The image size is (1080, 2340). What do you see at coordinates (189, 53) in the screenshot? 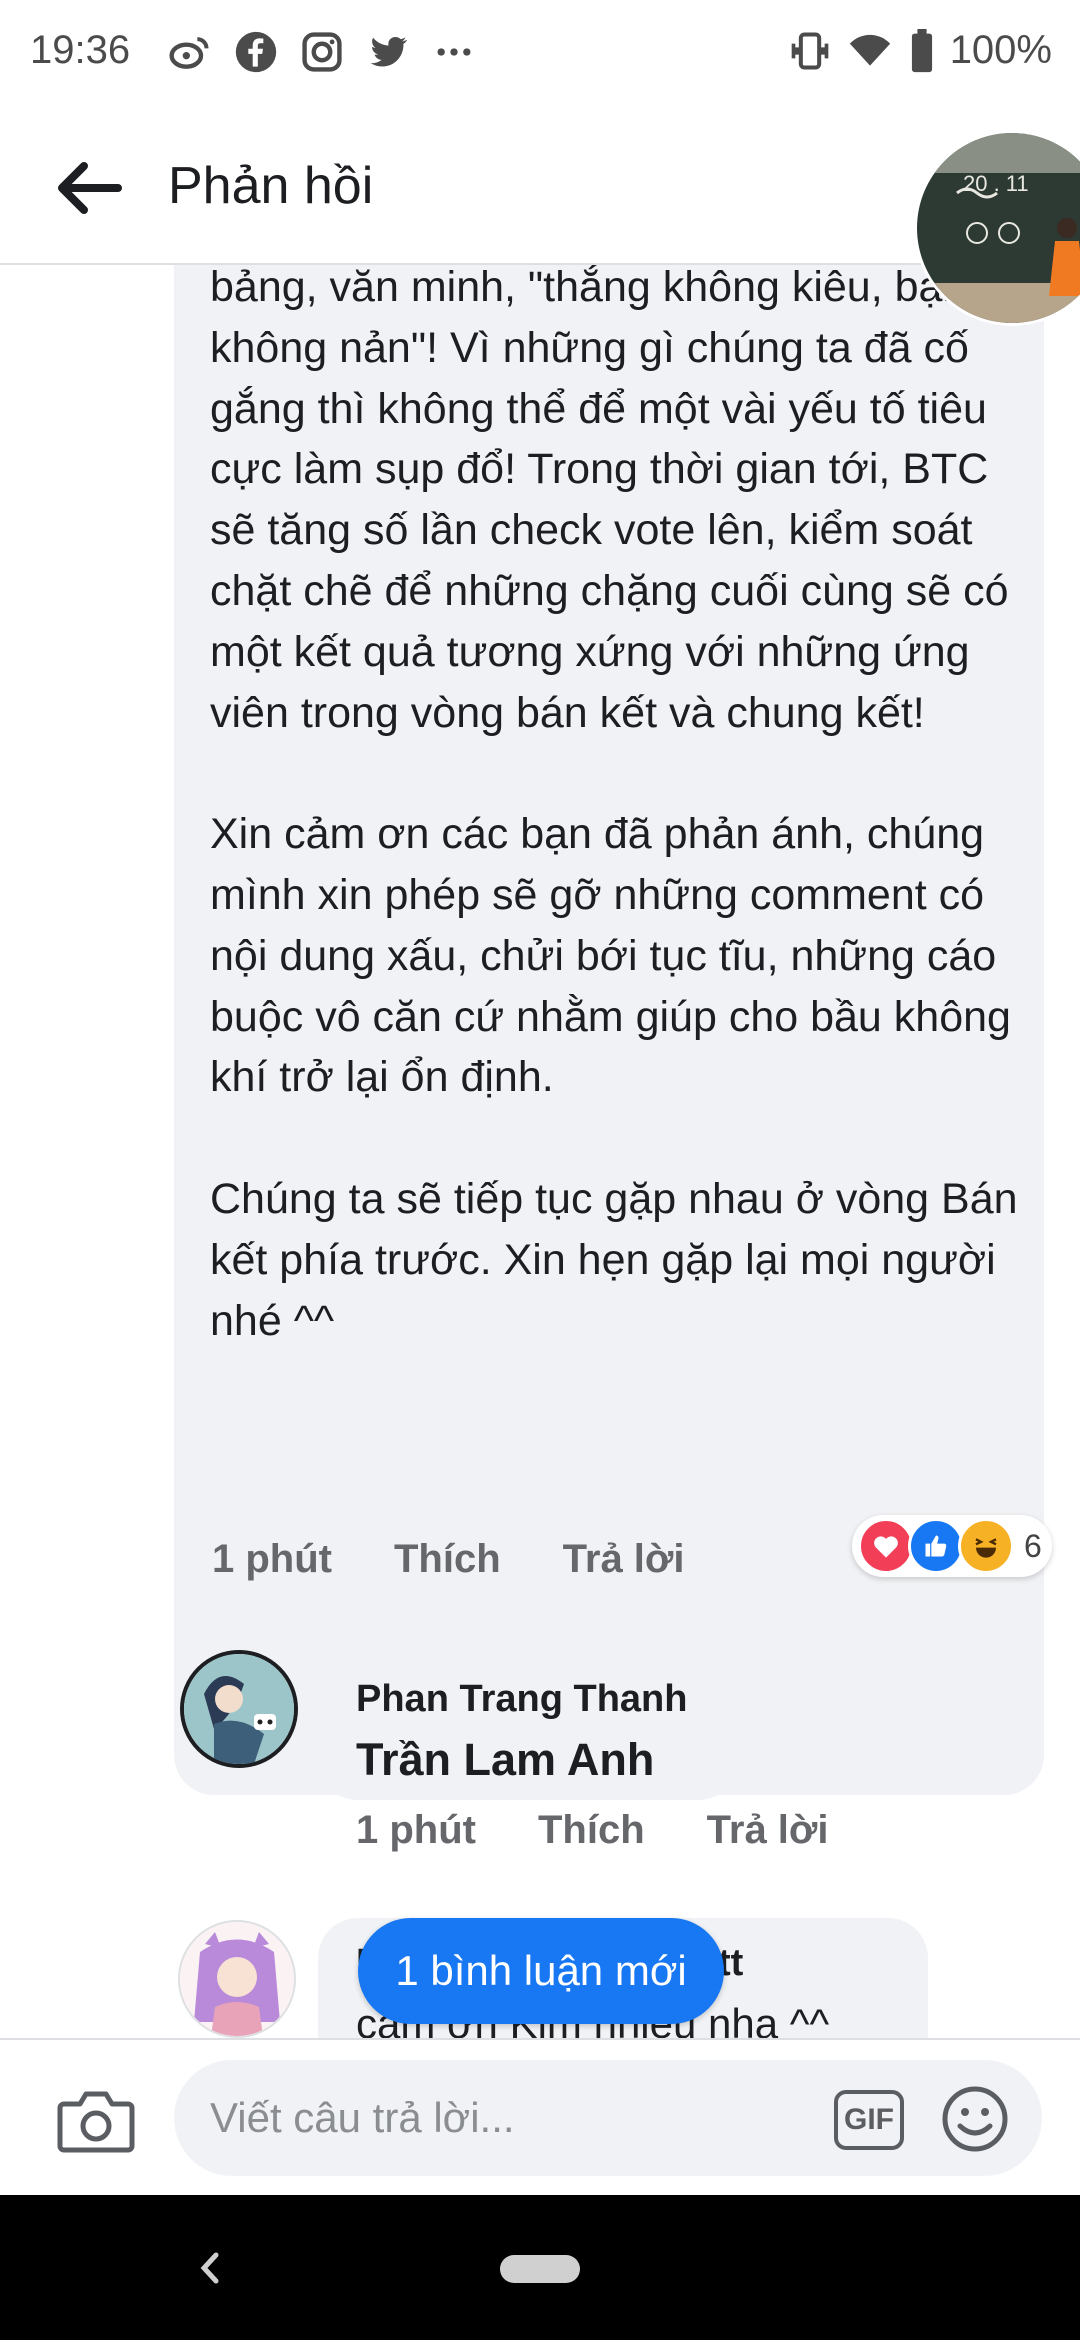
I see `weibo-icon` at bounding box center [189, 53].